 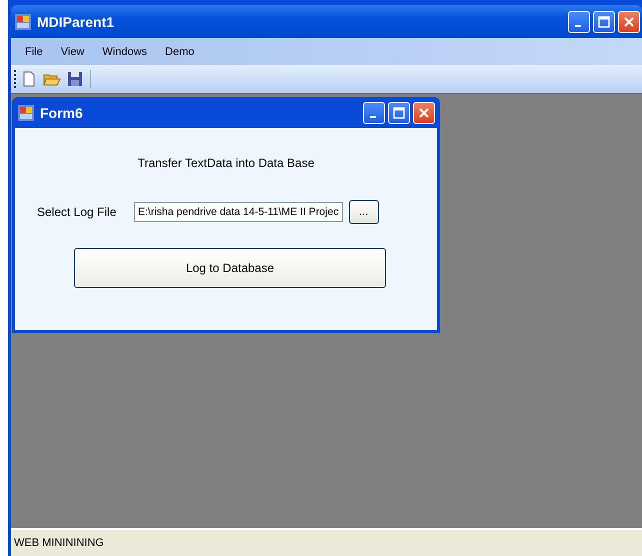 What do you see at coordinates (72, 52) in the screenshot?
I see `menu-item: View` at bounding box center [72, 52].